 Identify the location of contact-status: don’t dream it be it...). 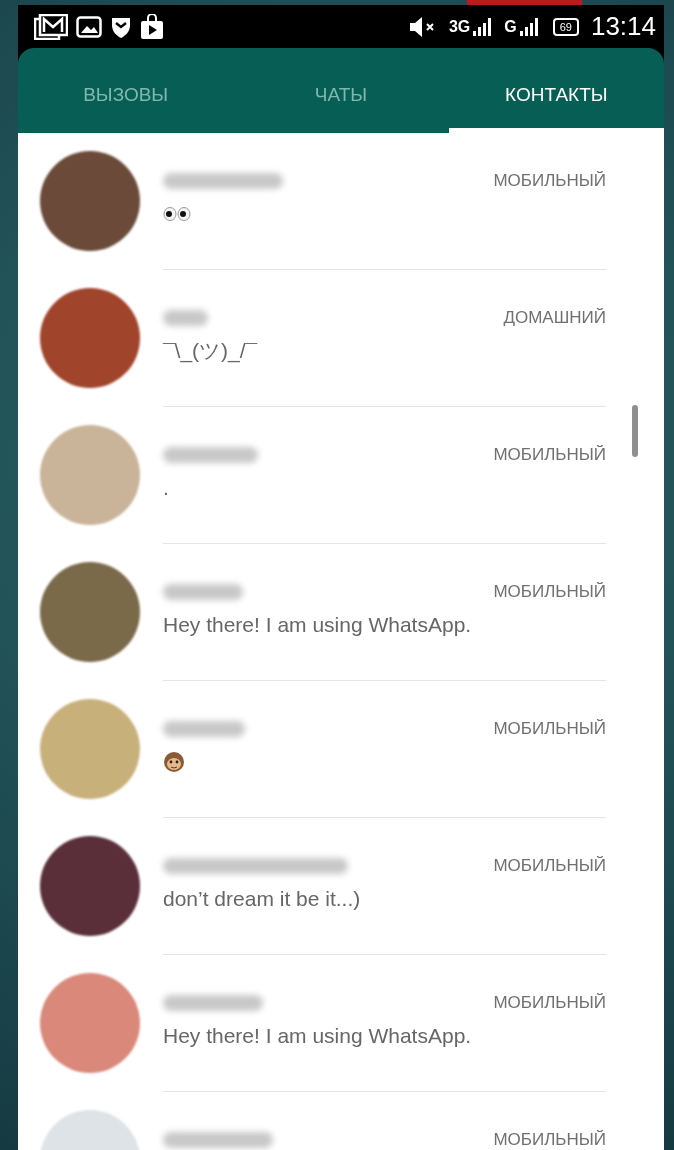
(262, 899).